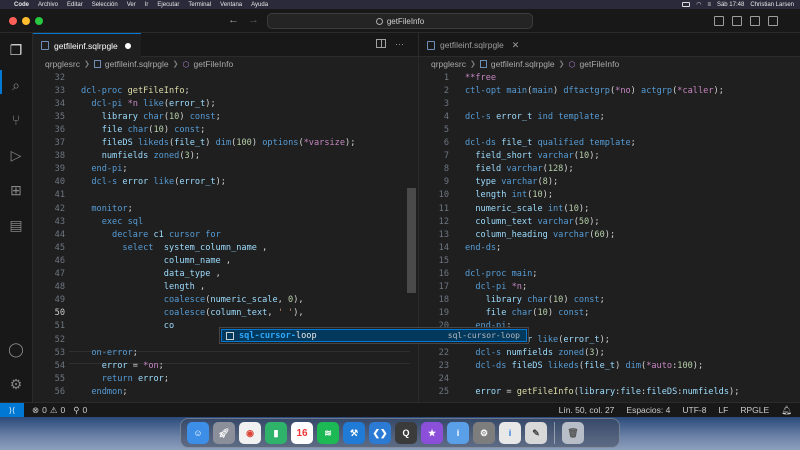  What do you see at coordinates (374, 335) in the screenshot?
I see `suggestion-item: sql-cursor- loop sql-cursor-loop` at bounding box center [374, 335].